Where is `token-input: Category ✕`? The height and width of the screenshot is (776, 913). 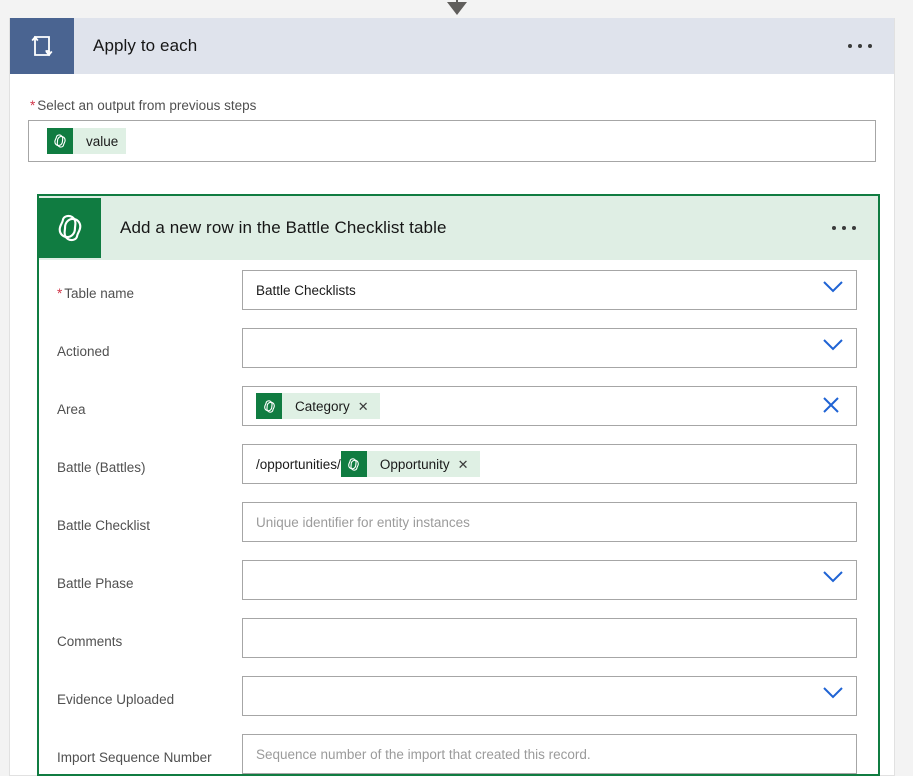 token-input: Category ✕ is located at coordinates (549, 406).